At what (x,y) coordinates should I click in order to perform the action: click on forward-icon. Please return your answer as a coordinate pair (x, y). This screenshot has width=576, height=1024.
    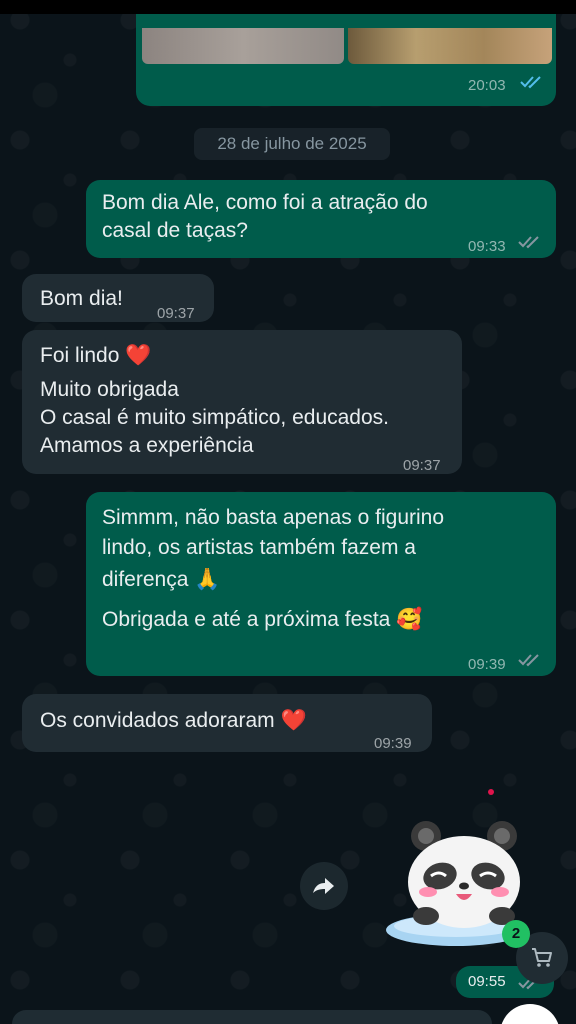
    Looking at the image, I should click on (323, 886).